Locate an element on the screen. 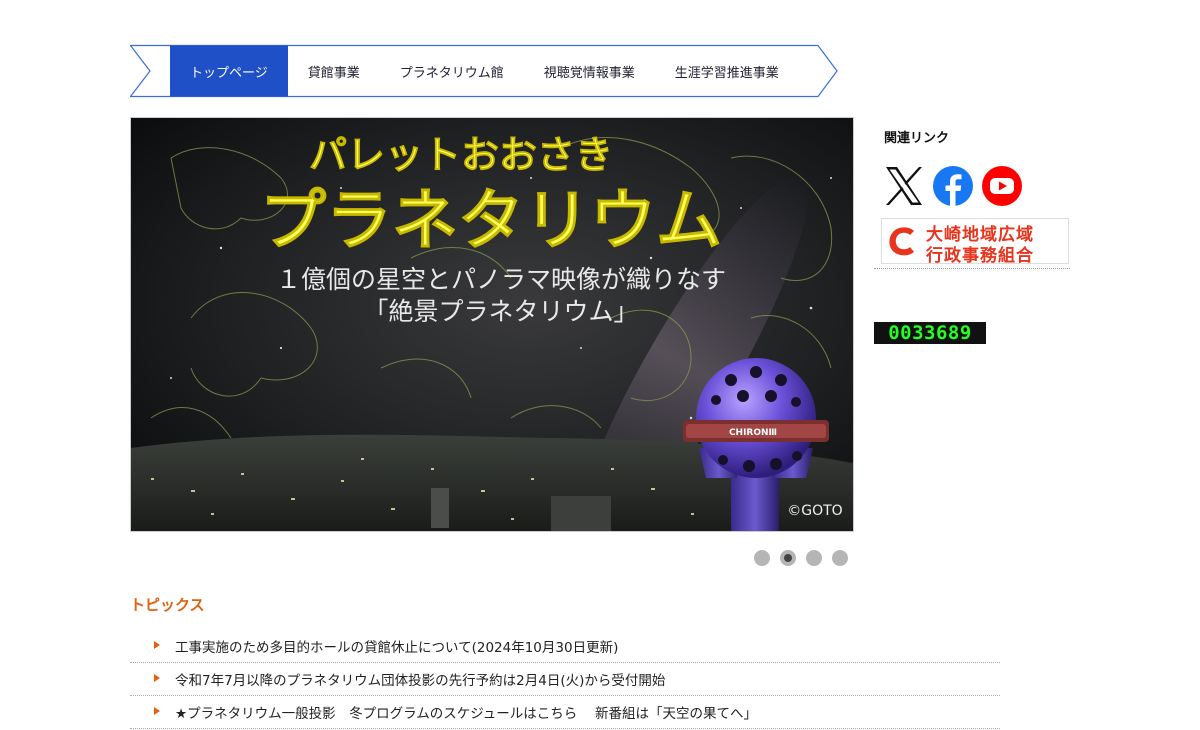 This screenshot has width=1200, height=730. hero-subline-1: １億個の星空とパノラマ映像が織りなす is located at coordinates (501, 279).